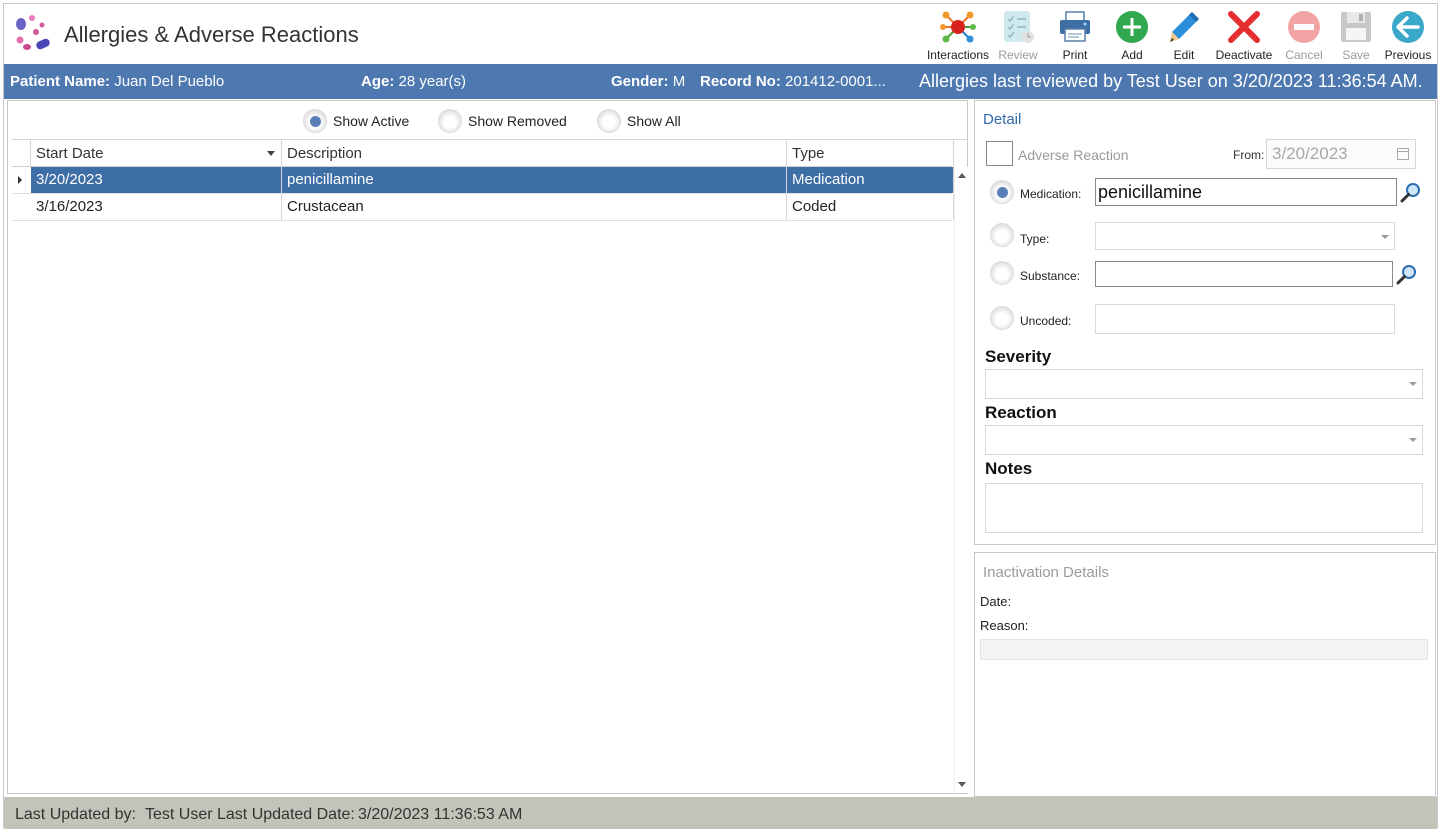  Describe the element at coordinates (21, 153) in the screenshot. I see `row-selector-header` at that location.